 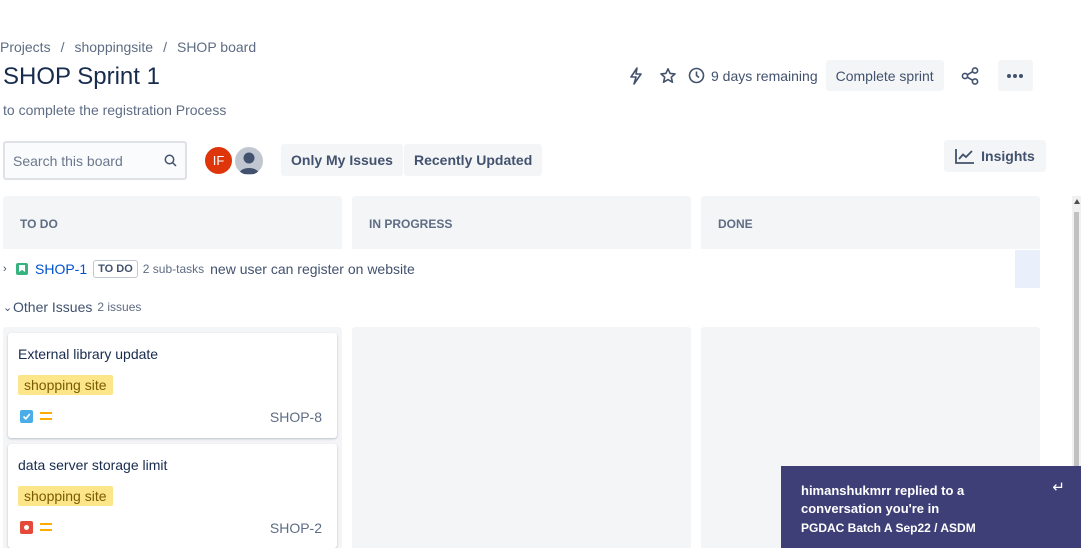 What do you see at coordinates (26, 416) in the screenshot?
I see `task-icon` at bounding box center [26, 416].